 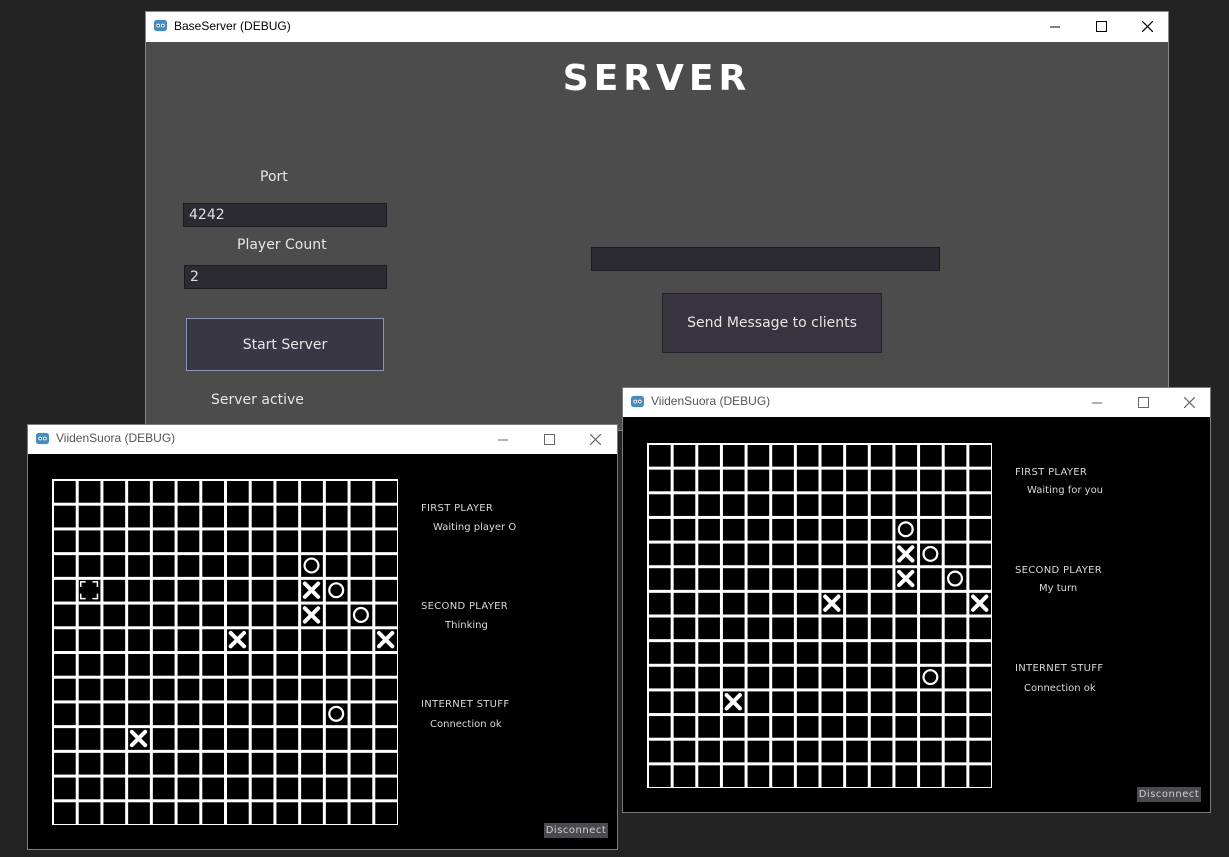 I want to click on disconnect-button: Disconnect, so click(x=1169, y=794).